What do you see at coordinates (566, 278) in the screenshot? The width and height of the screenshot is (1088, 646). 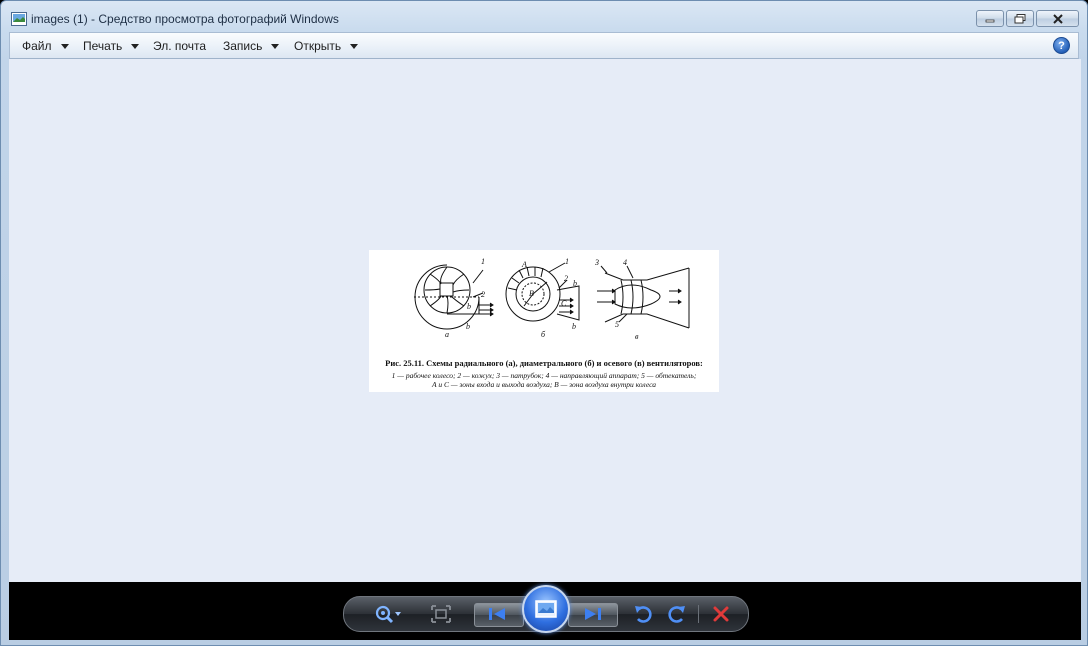 I see `label-b-2: 2` at bounding box center [566, 278].